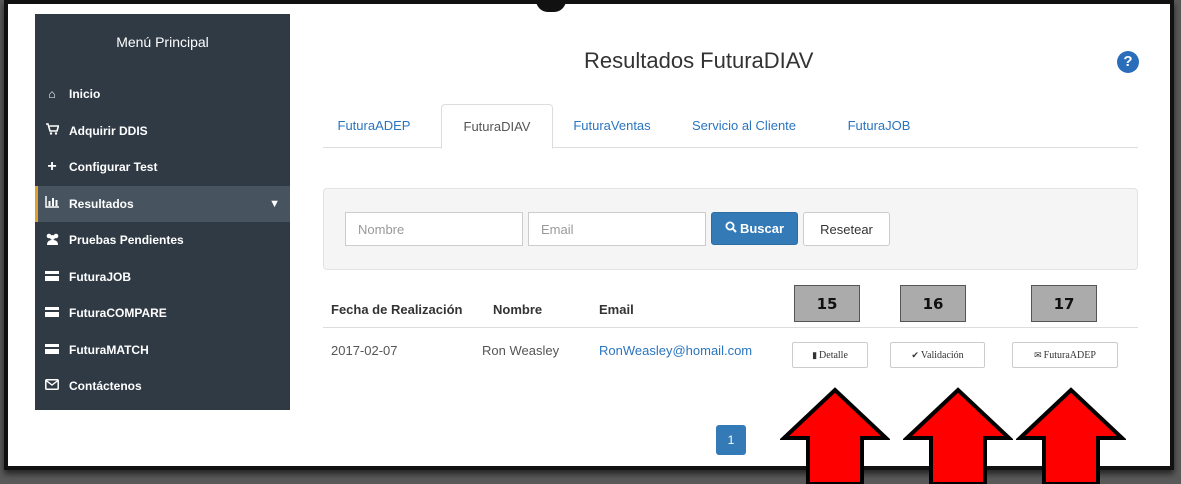 The height and width of the screenshot is (484, 1181). I want to click on tab-futuraadep: FuturaADEP, so click(374, 126).